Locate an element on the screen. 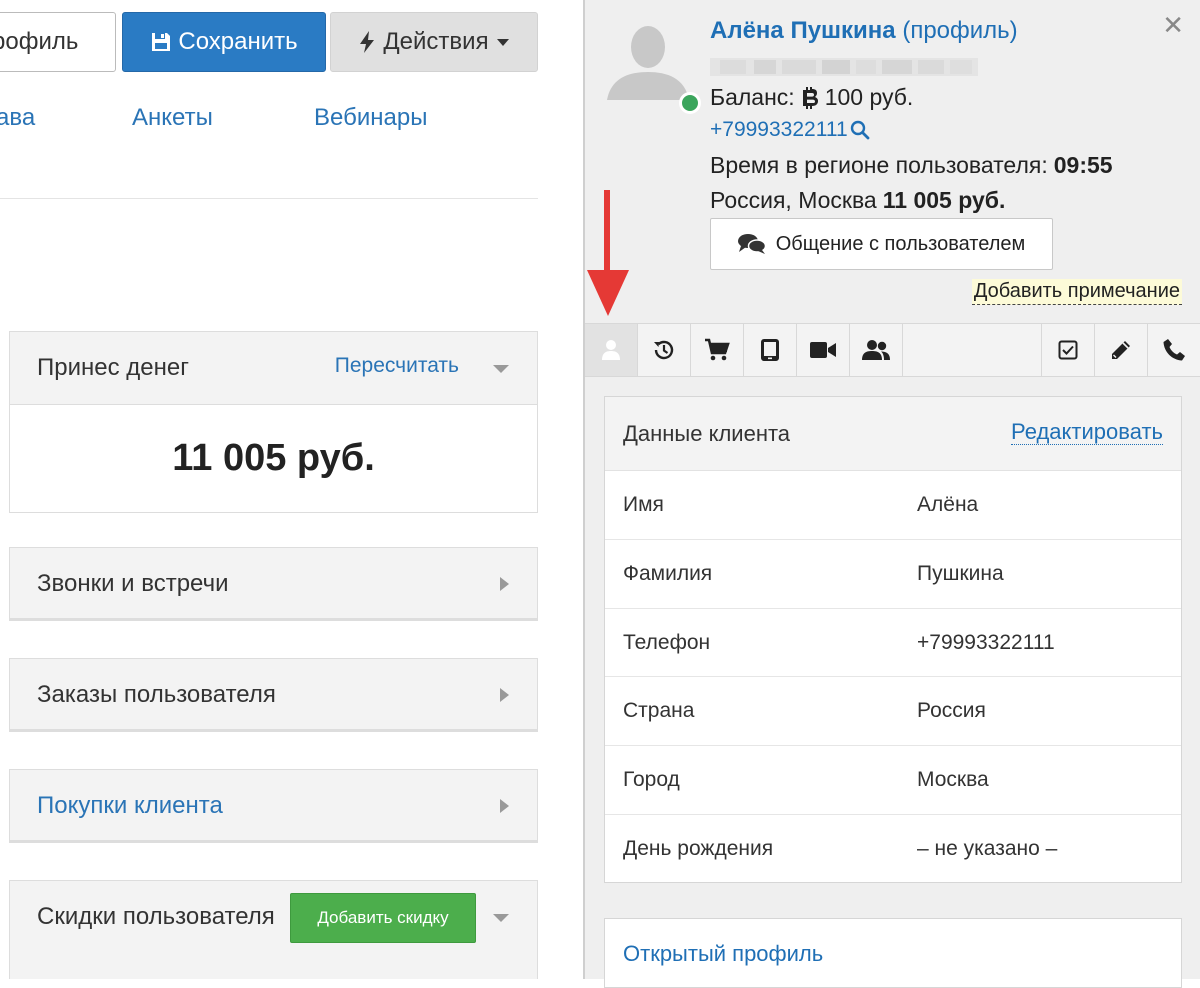  recalculate-link: Пересчитать is located at coordinates (397, 366).